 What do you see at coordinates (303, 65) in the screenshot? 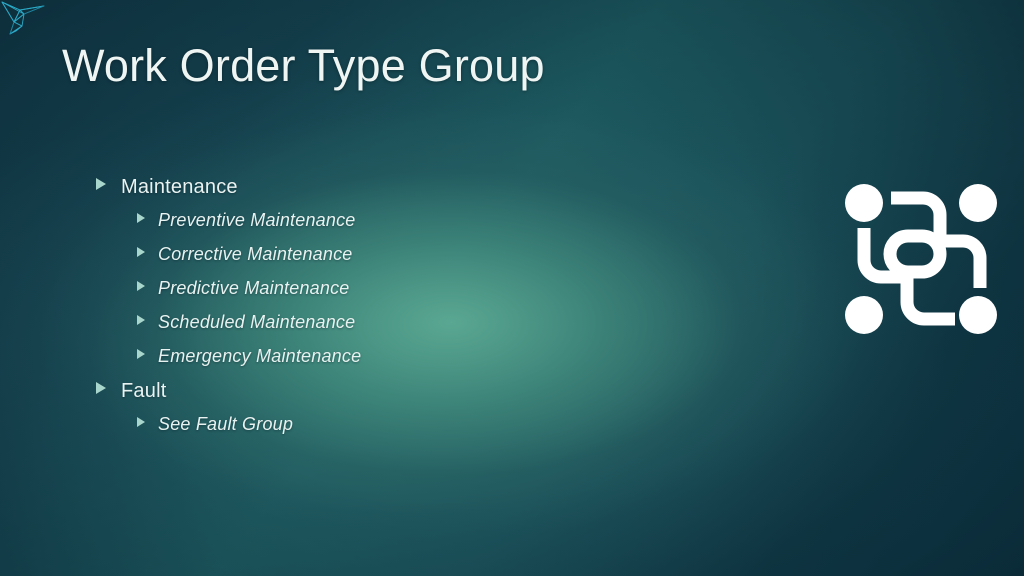
I see `page-title: Work Order Type Group` at bounding box center [303, 65].